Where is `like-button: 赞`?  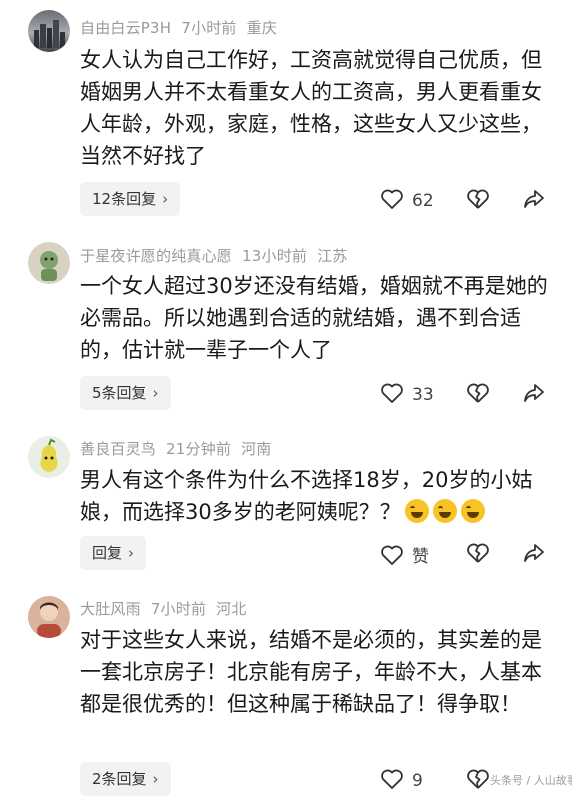 like-button: 赞 is located at coordinates (404, 554).